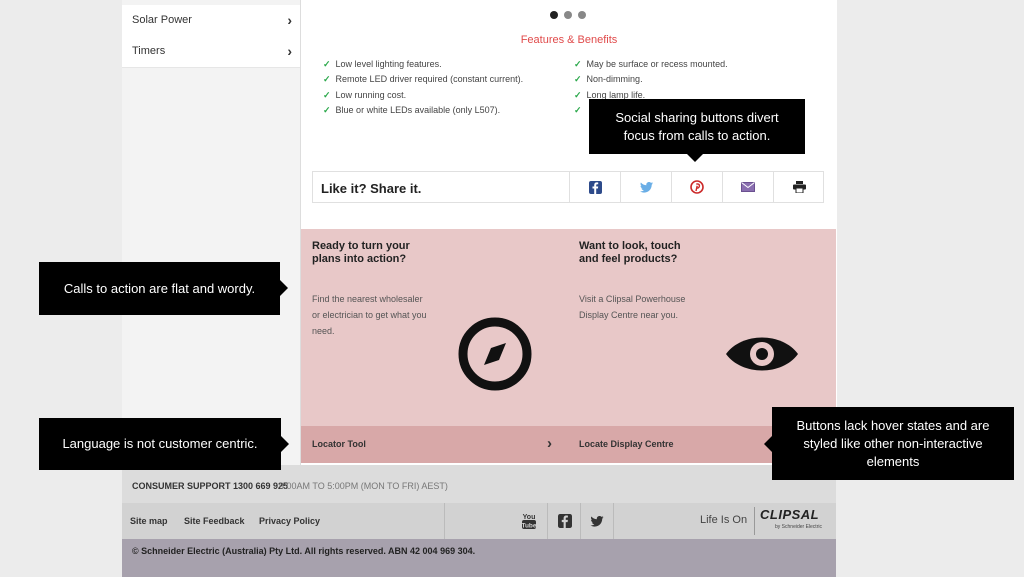 This screenshot has width=1024, height=577. I want to click on feature-item: ✓ Low running cost., so click(365, 95).